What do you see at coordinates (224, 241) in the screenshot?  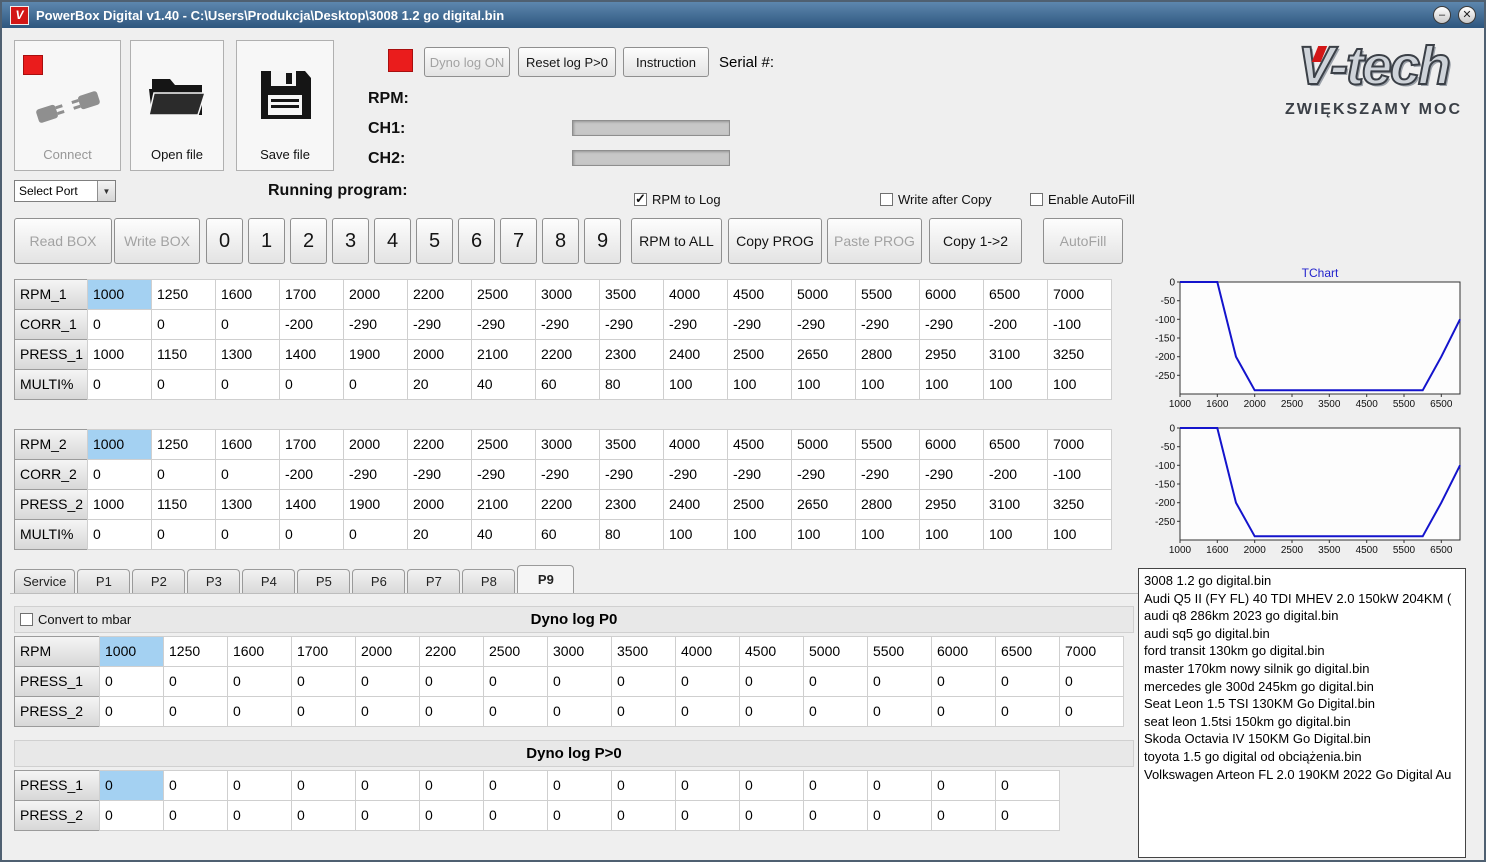 I see `digit-button-0: 0` at bounding box center [224, 241].